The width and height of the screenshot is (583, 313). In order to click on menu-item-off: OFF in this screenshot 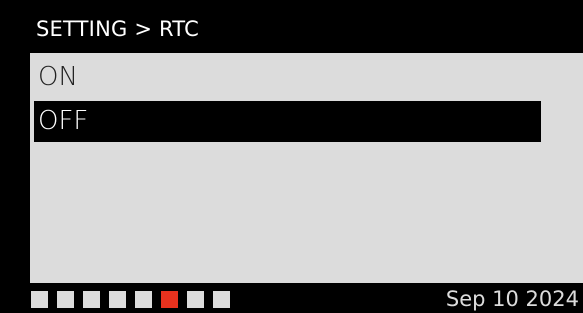, I will do `click(287, 121)`.